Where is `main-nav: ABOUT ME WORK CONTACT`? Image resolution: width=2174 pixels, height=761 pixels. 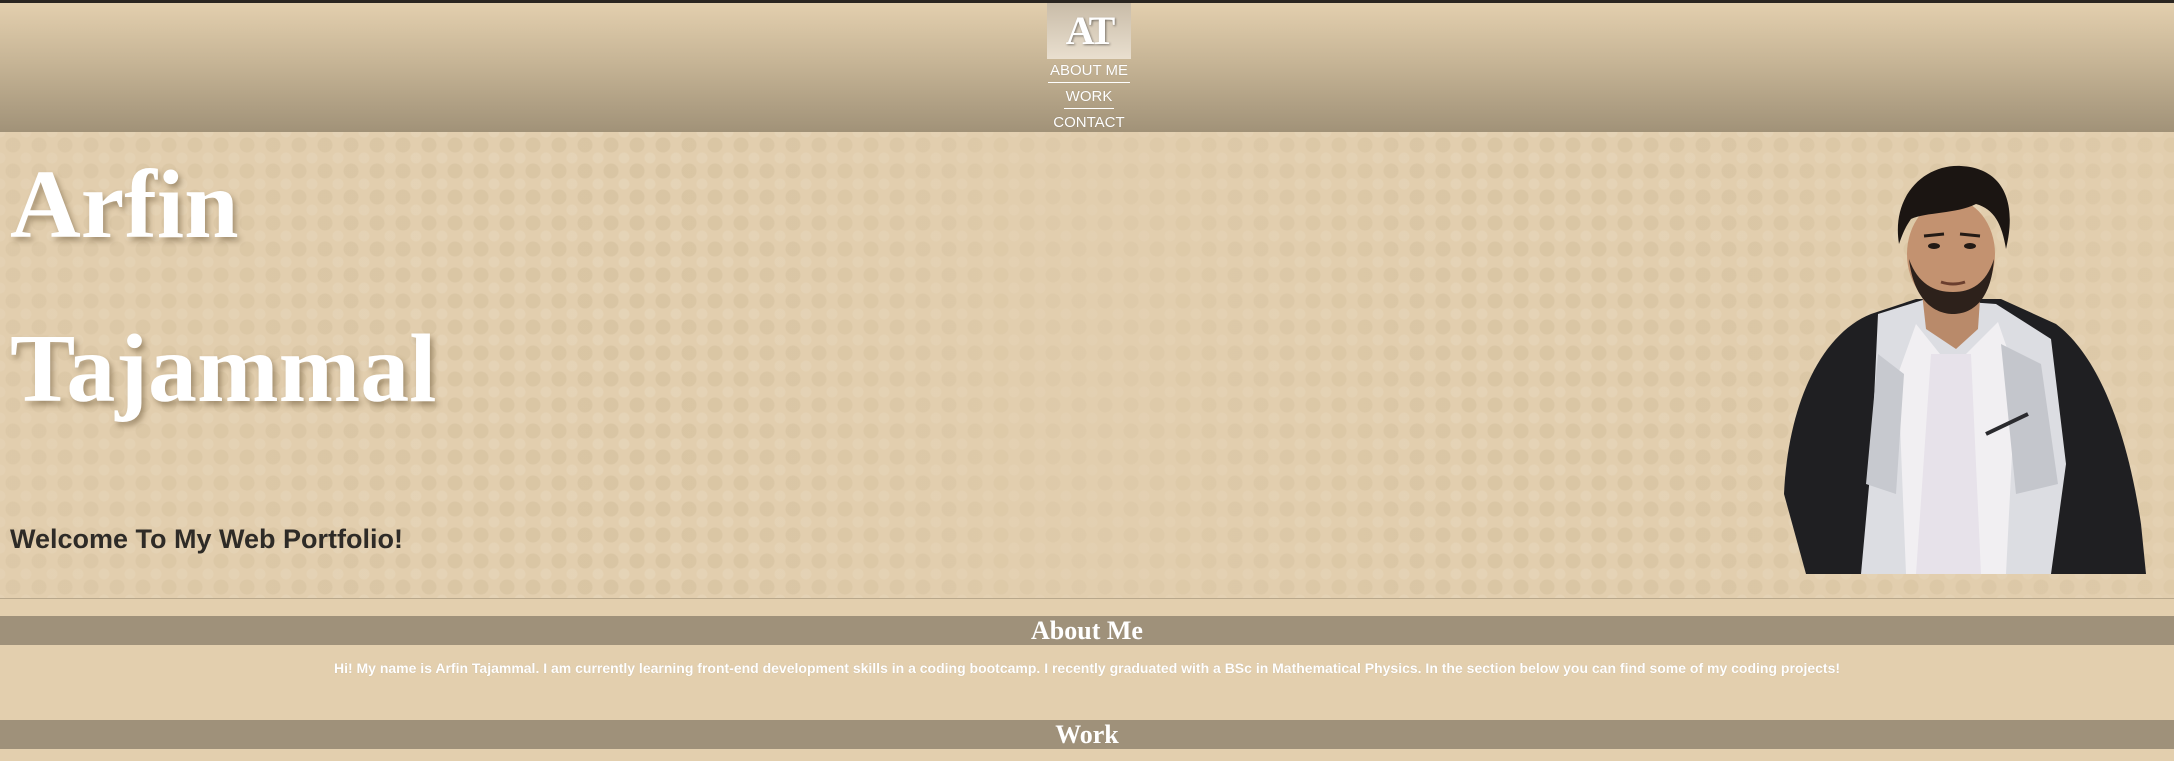
main-nav: ABOUT ME WORK CONTACT is located at coordinates (1089, 99).